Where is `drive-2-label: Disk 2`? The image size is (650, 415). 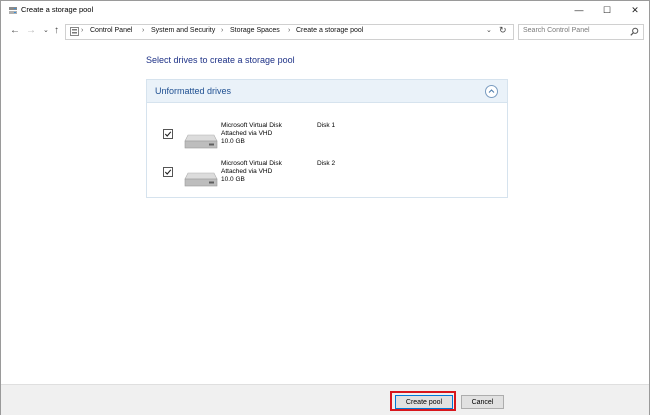
drive-2-label: Disk 2 is located at coordinates (326, 163).